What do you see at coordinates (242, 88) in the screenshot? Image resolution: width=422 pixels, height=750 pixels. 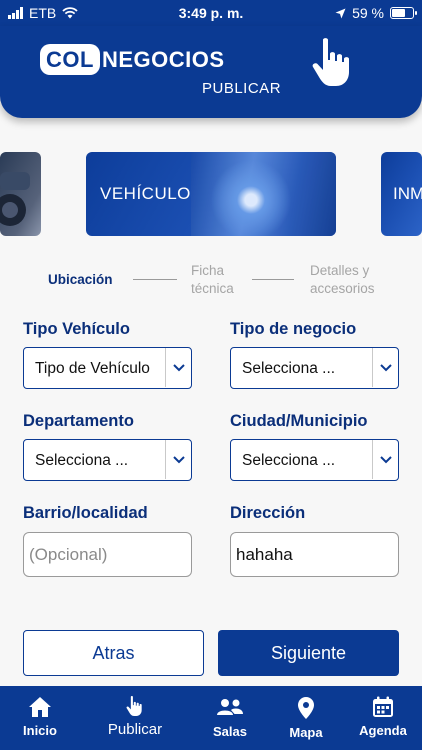 I see `page-subtitle: PUBLICAR` at bounding box center [242, 88].